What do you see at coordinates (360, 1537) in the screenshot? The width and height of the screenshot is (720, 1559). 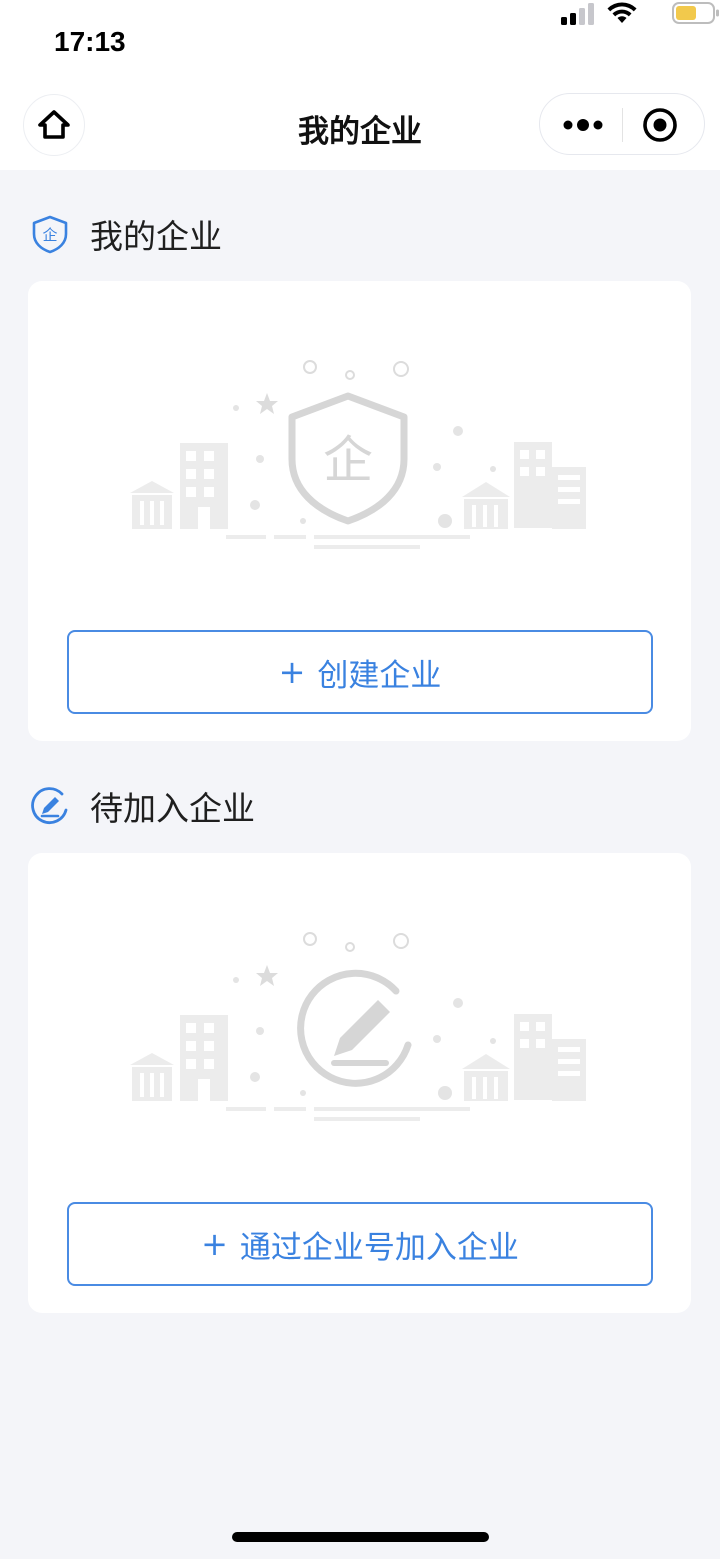 I see `home-indicator` at bounding box center [360, 1537].